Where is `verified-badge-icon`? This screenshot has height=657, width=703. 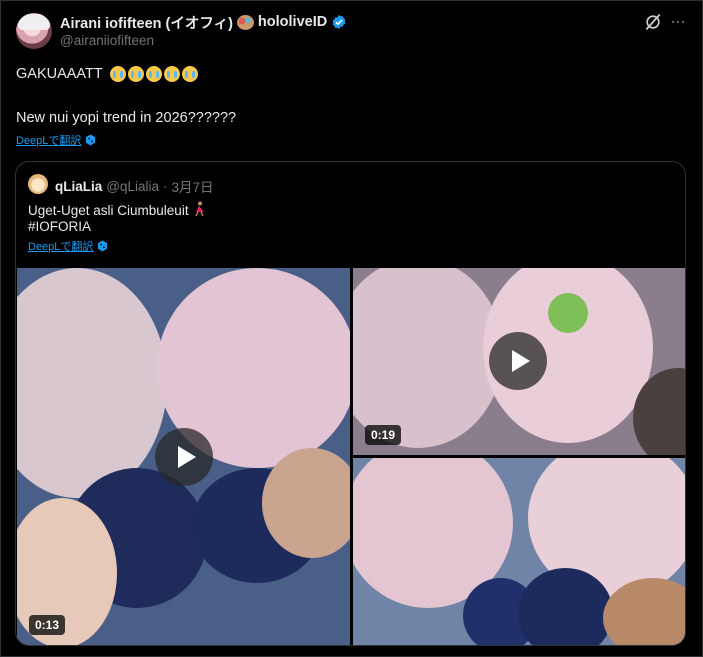
verified-badge-icon is located at coordinates (339, 22).